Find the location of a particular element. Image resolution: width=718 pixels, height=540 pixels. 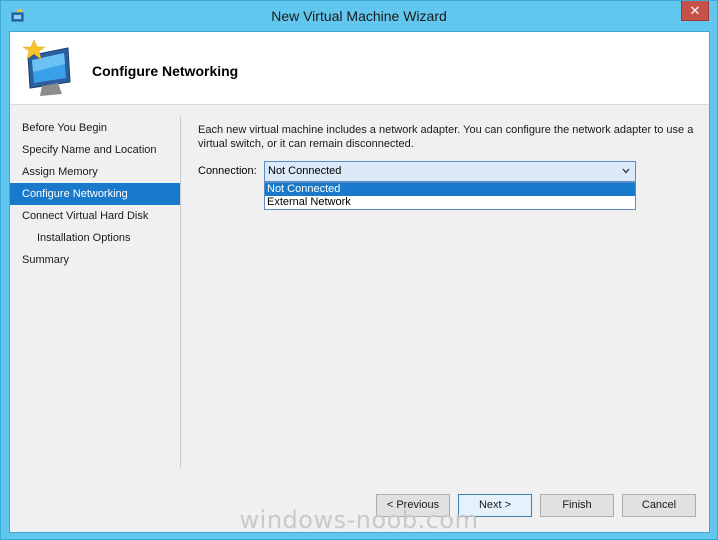

title-bar: New Virtual Machine Wizard ✕ is located at coordinates (359, 16).